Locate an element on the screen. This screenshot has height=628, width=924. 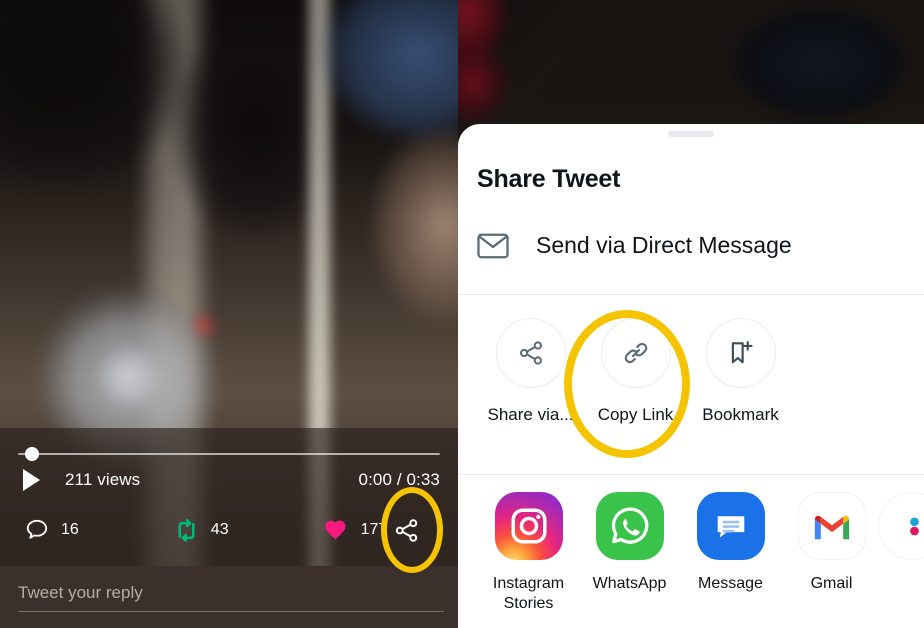
instagram-glyph is located at coordinates (528, 526).